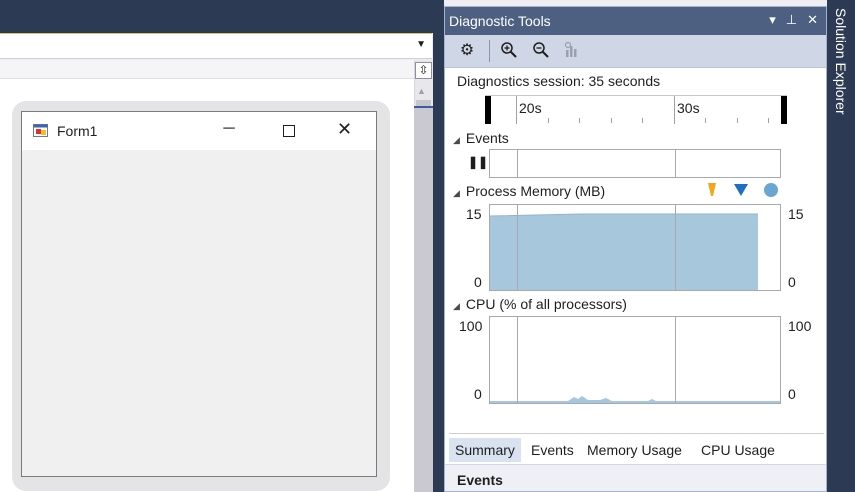  Describe the element at coordinates (421, 91) in the screenshot. I see `scroll-up-arrow-icon: ▲` at that location.